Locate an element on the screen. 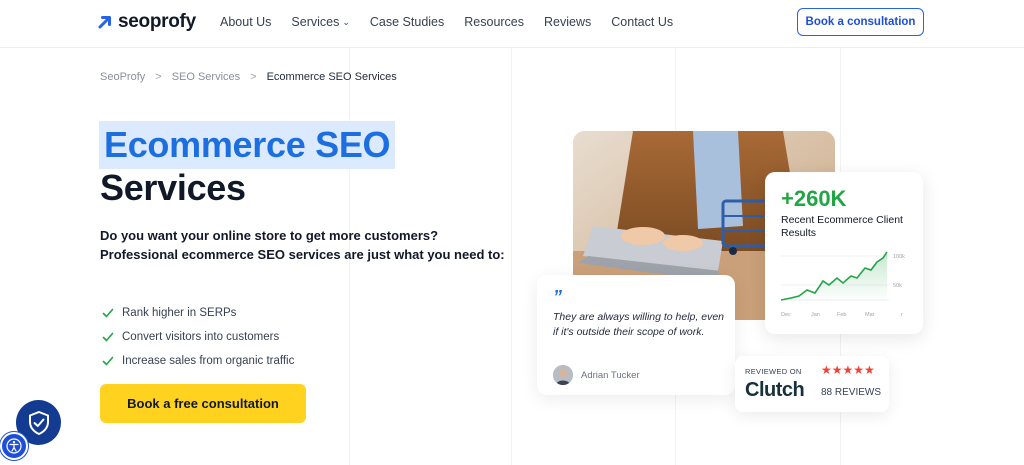  list-item: Increase sales from organic traffic is located at coordinates (198, 361).